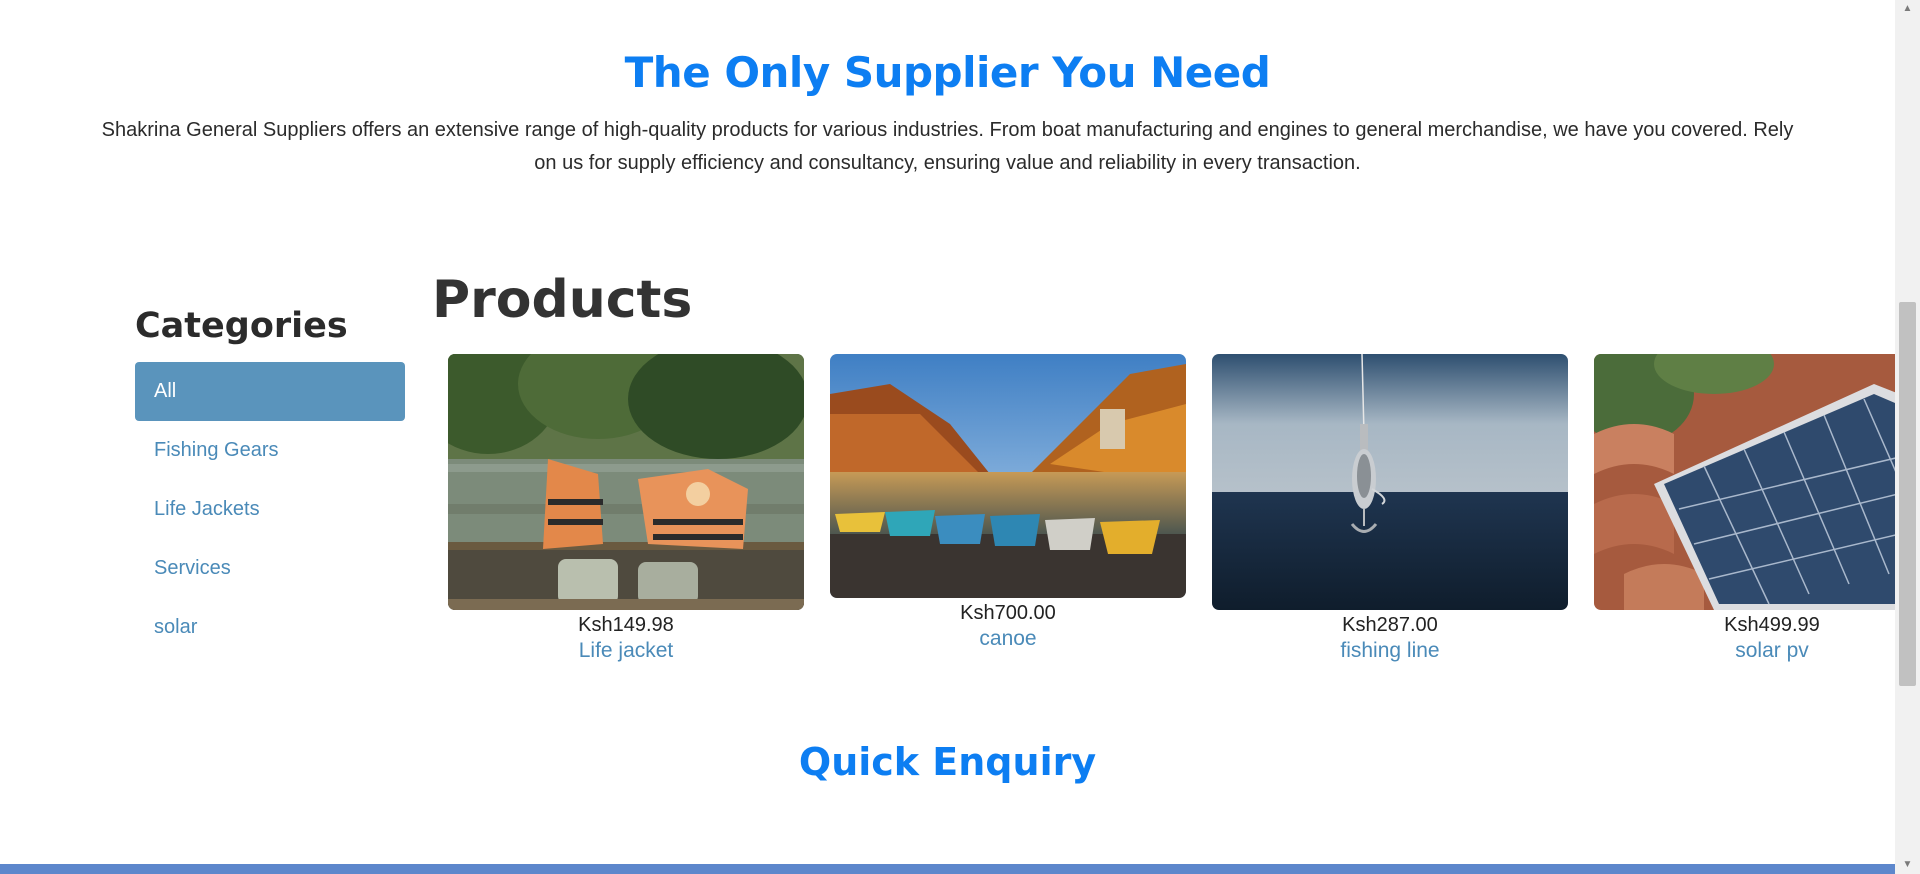  Describe the element at coordinates (1907, 9) in the screenshot. I see `scroll-up-arrow-icon: ▲` at that location.